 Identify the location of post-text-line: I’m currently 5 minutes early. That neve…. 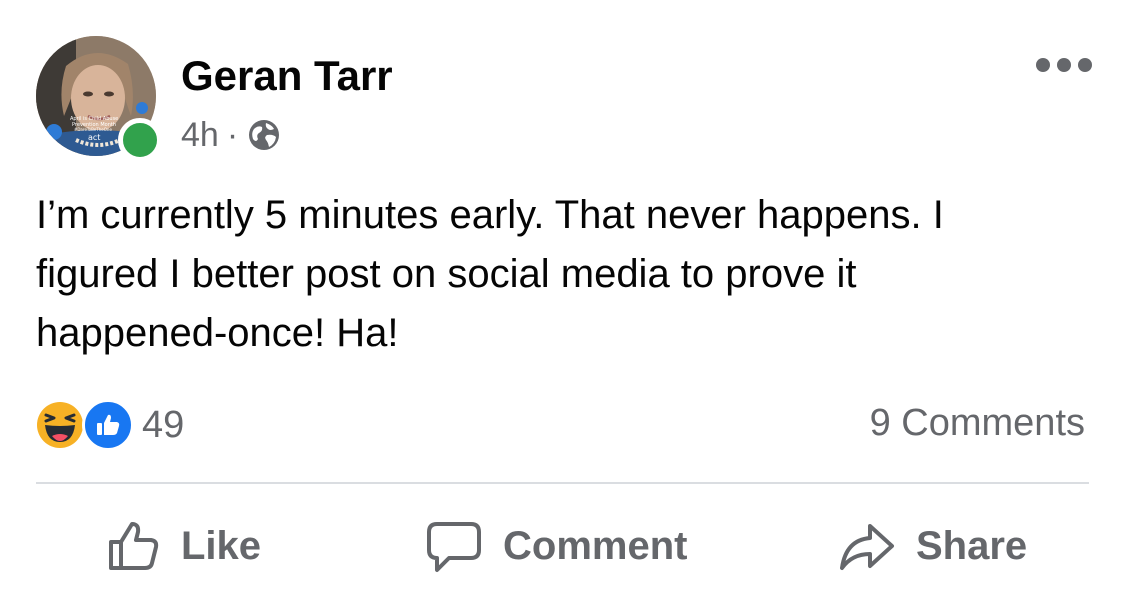
(490, 215).